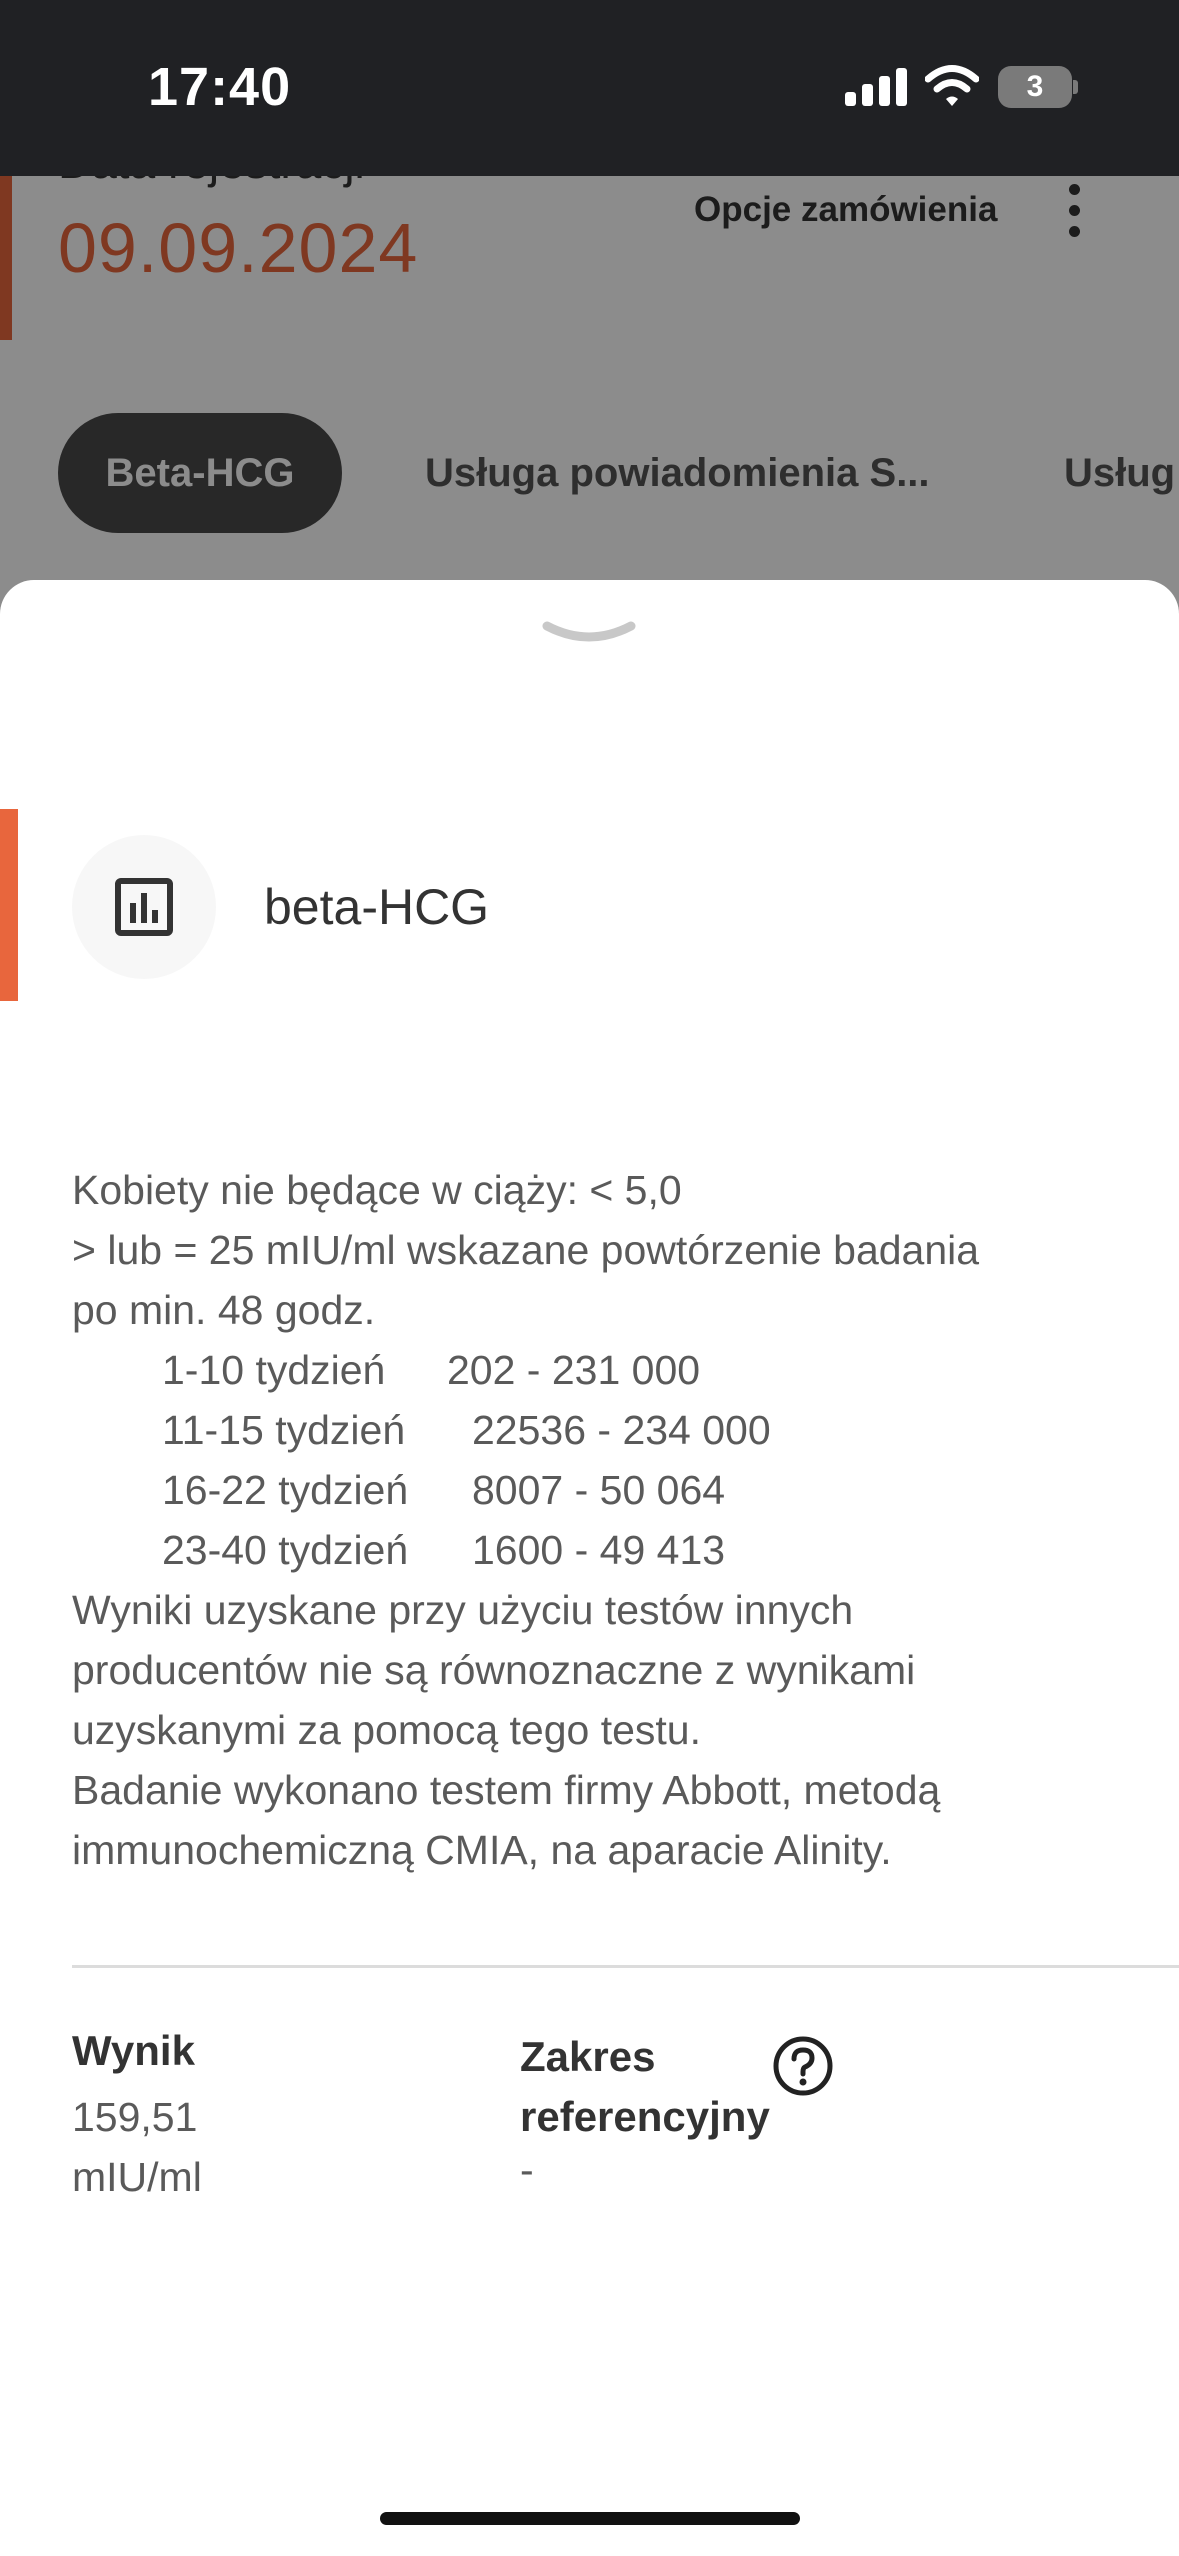  I want to click on range-value: 8007 - 50 064, so click(599, 1490).